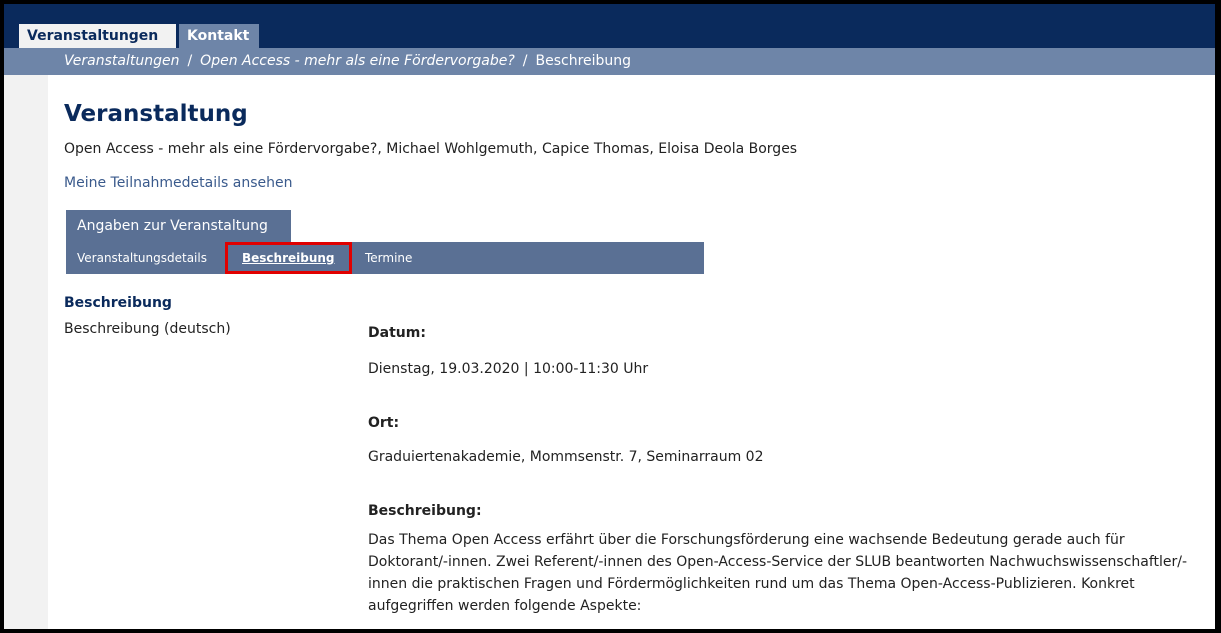 Image resolution: width=1221 pixels, height=633 pixels. Describe the element at coordinates (178, 183) in the screenshot. I see `participation-details-link: Meine Teilnahmedetails ansehen` at that location.